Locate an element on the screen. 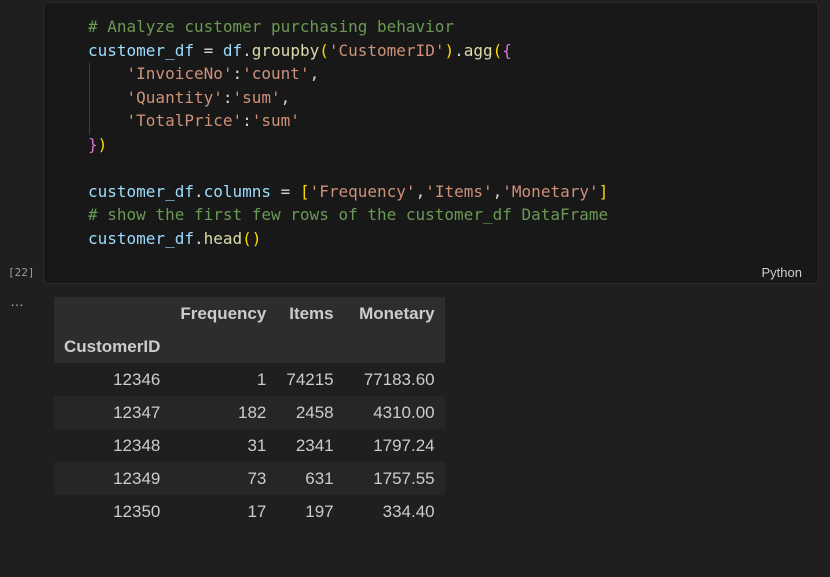  code-token: df is located at coordinates (232, 50).